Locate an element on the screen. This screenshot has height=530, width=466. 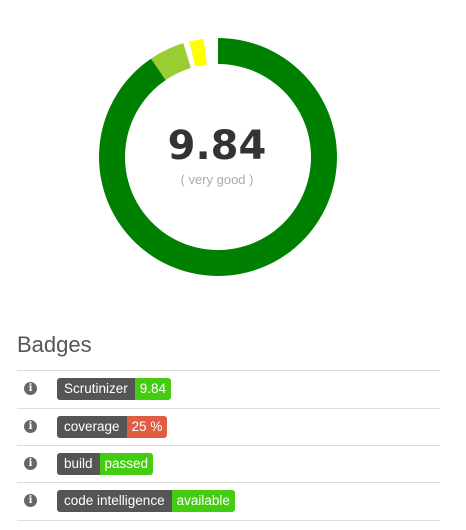
badge-value: 9.84 is located at coordinates (153, 389).